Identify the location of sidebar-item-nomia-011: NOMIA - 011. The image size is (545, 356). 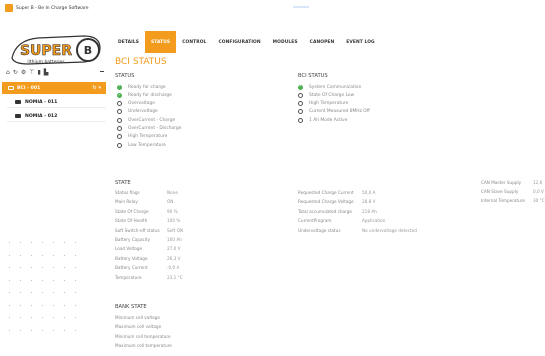
(56, 102).